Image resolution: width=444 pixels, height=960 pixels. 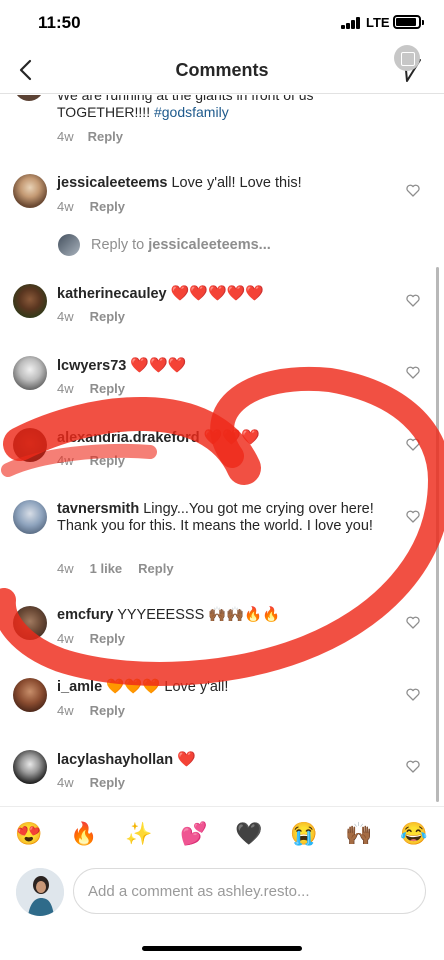 I want to click on emoji-joy-button: 😂, so click(x=414, y=834).